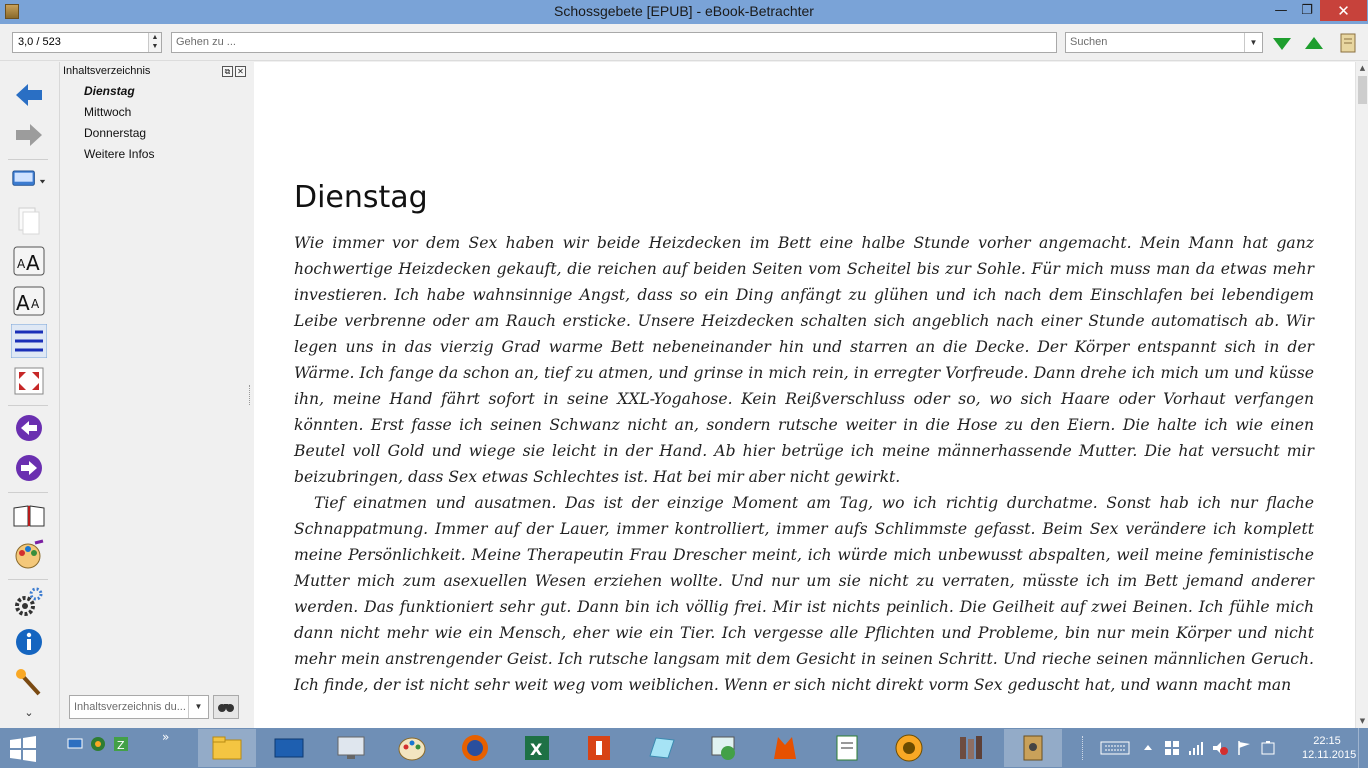 This screenshot has height=768, width=1368. I want to click on toc-item: Dienstag, so click(119, 94).